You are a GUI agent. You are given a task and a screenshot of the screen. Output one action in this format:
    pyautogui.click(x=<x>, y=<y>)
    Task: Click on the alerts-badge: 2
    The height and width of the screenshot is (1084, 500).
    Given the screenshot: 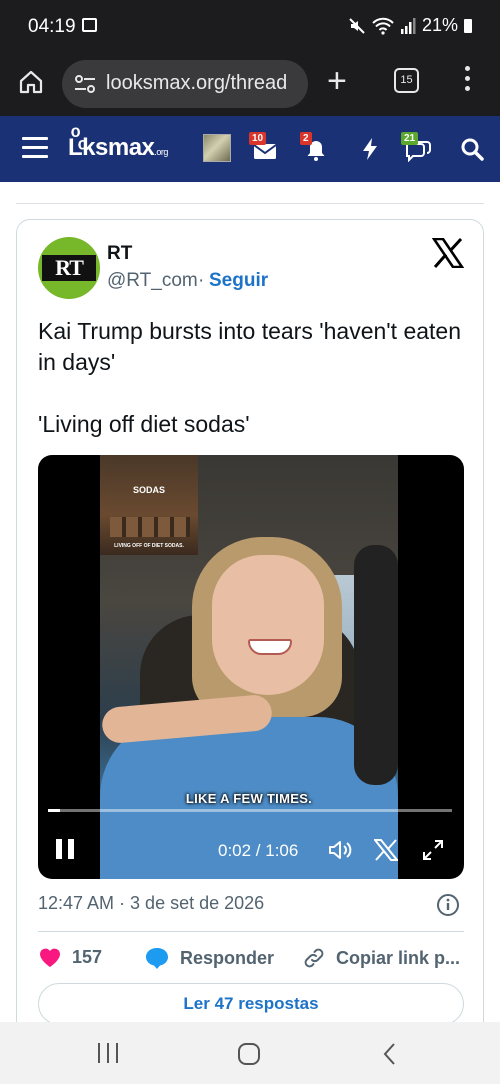 What is the action you would take?
    pyautogui.click(x=306, y=138)
    